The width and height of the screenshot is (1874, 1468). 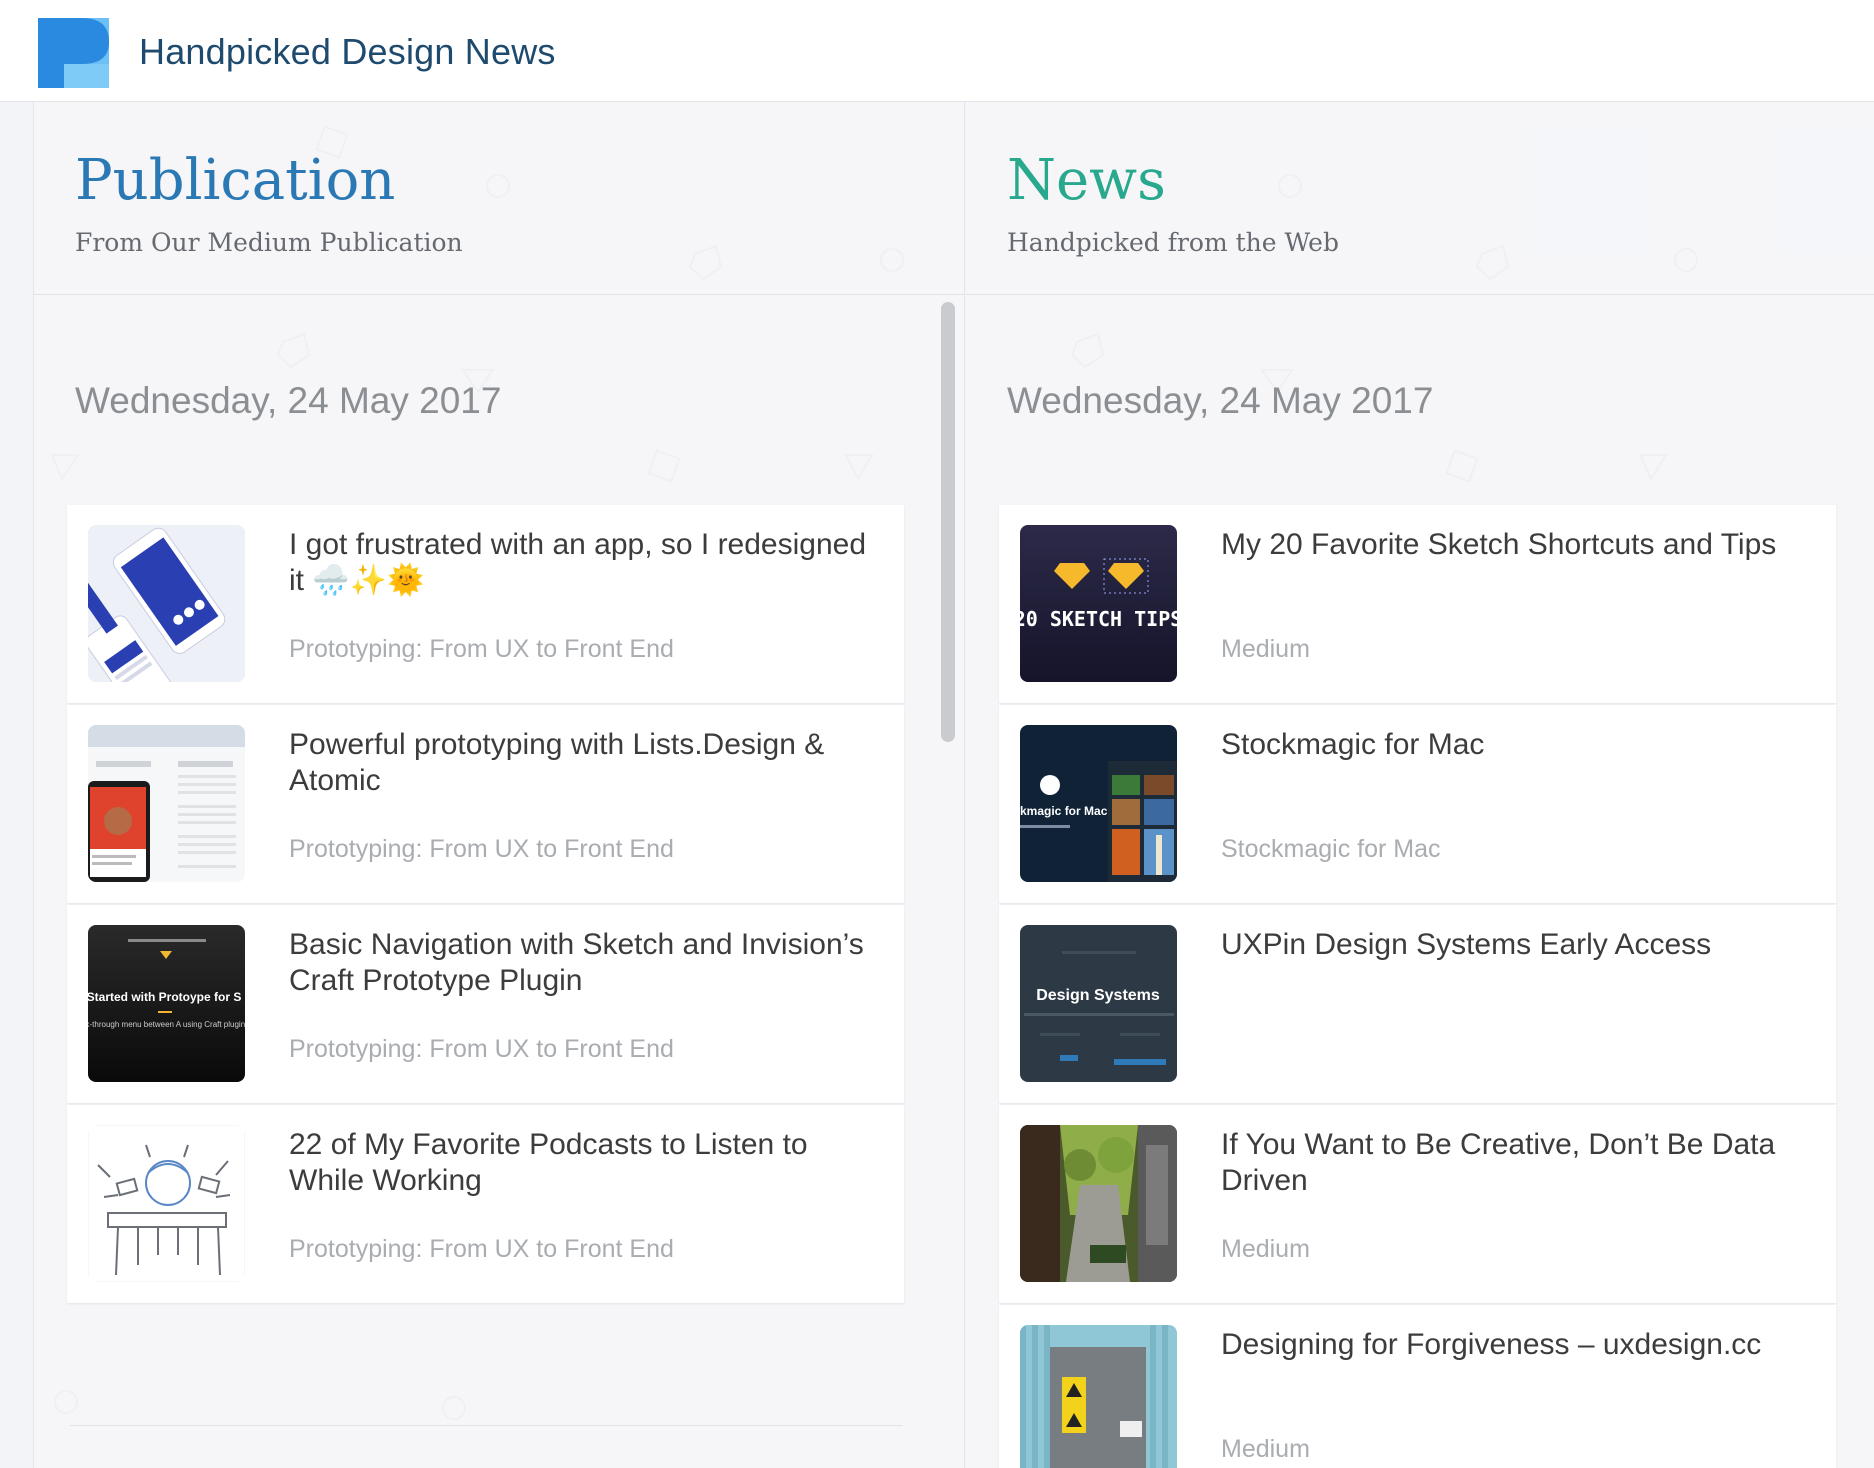 What do you see at coordinates (347, 52) in the screenshot?
I see `app-title: Handpicked Design News` at bounding box center [347, 52].